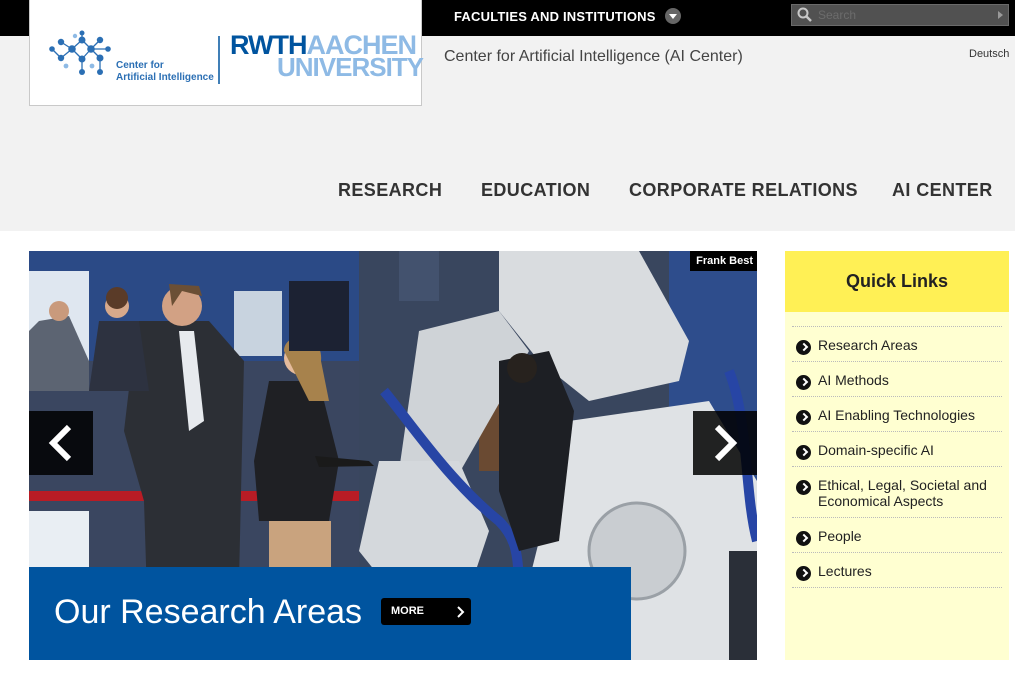 This screenshot has height=677, width=1015. What do you see at coordinates (804, 14) in the screenshot?
I see `search-icon` at bounding box center [804, 14].